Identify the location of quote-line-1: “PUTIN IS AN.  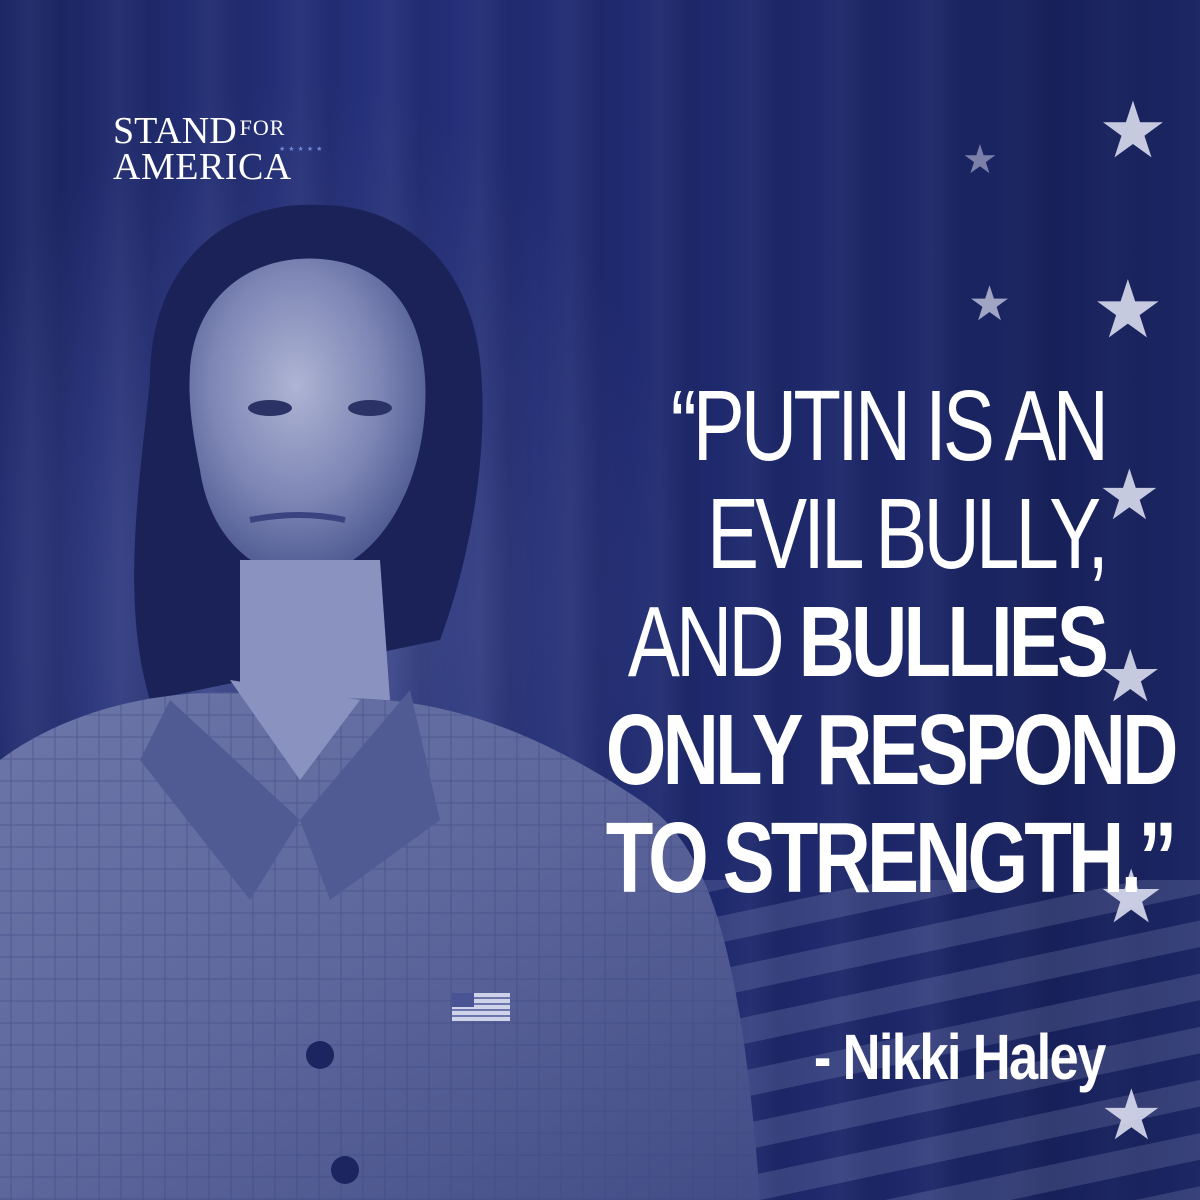
(889, 426).